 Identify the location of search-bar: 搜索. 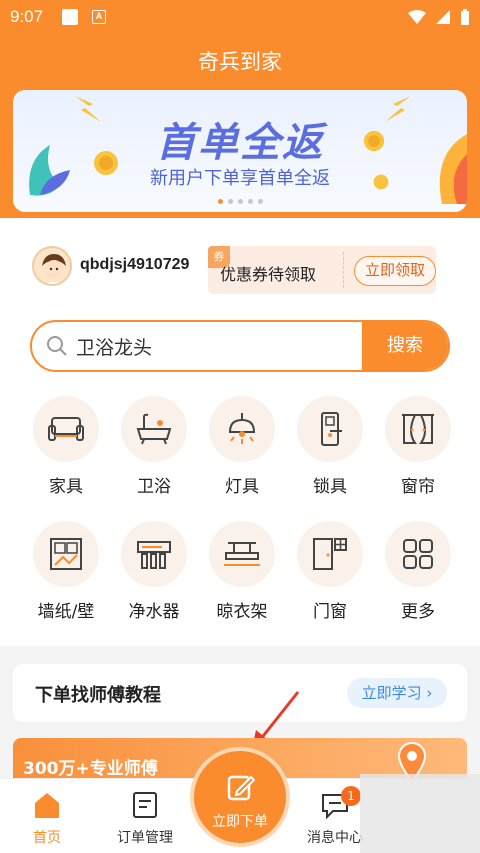
(240, 346).